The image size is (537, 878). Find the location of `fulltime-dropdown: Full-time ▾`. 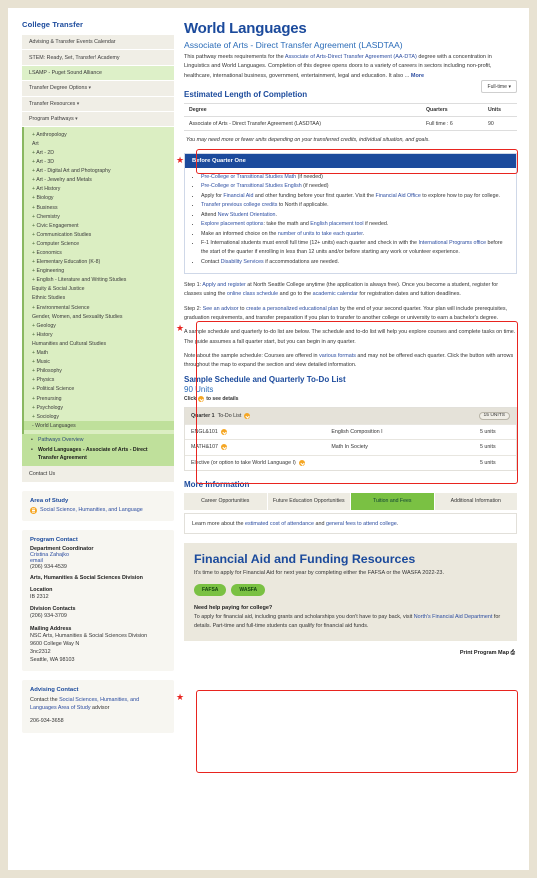

fulltime-dropdown: Full-time ▾ is located at coordinates (499, 87).